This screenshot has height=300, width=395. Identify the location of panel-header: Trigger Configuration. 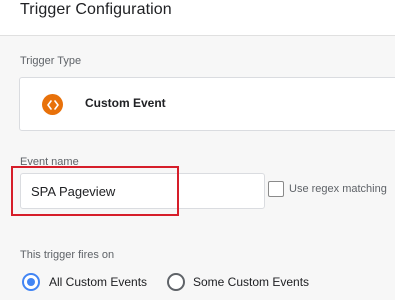
(197, 18).